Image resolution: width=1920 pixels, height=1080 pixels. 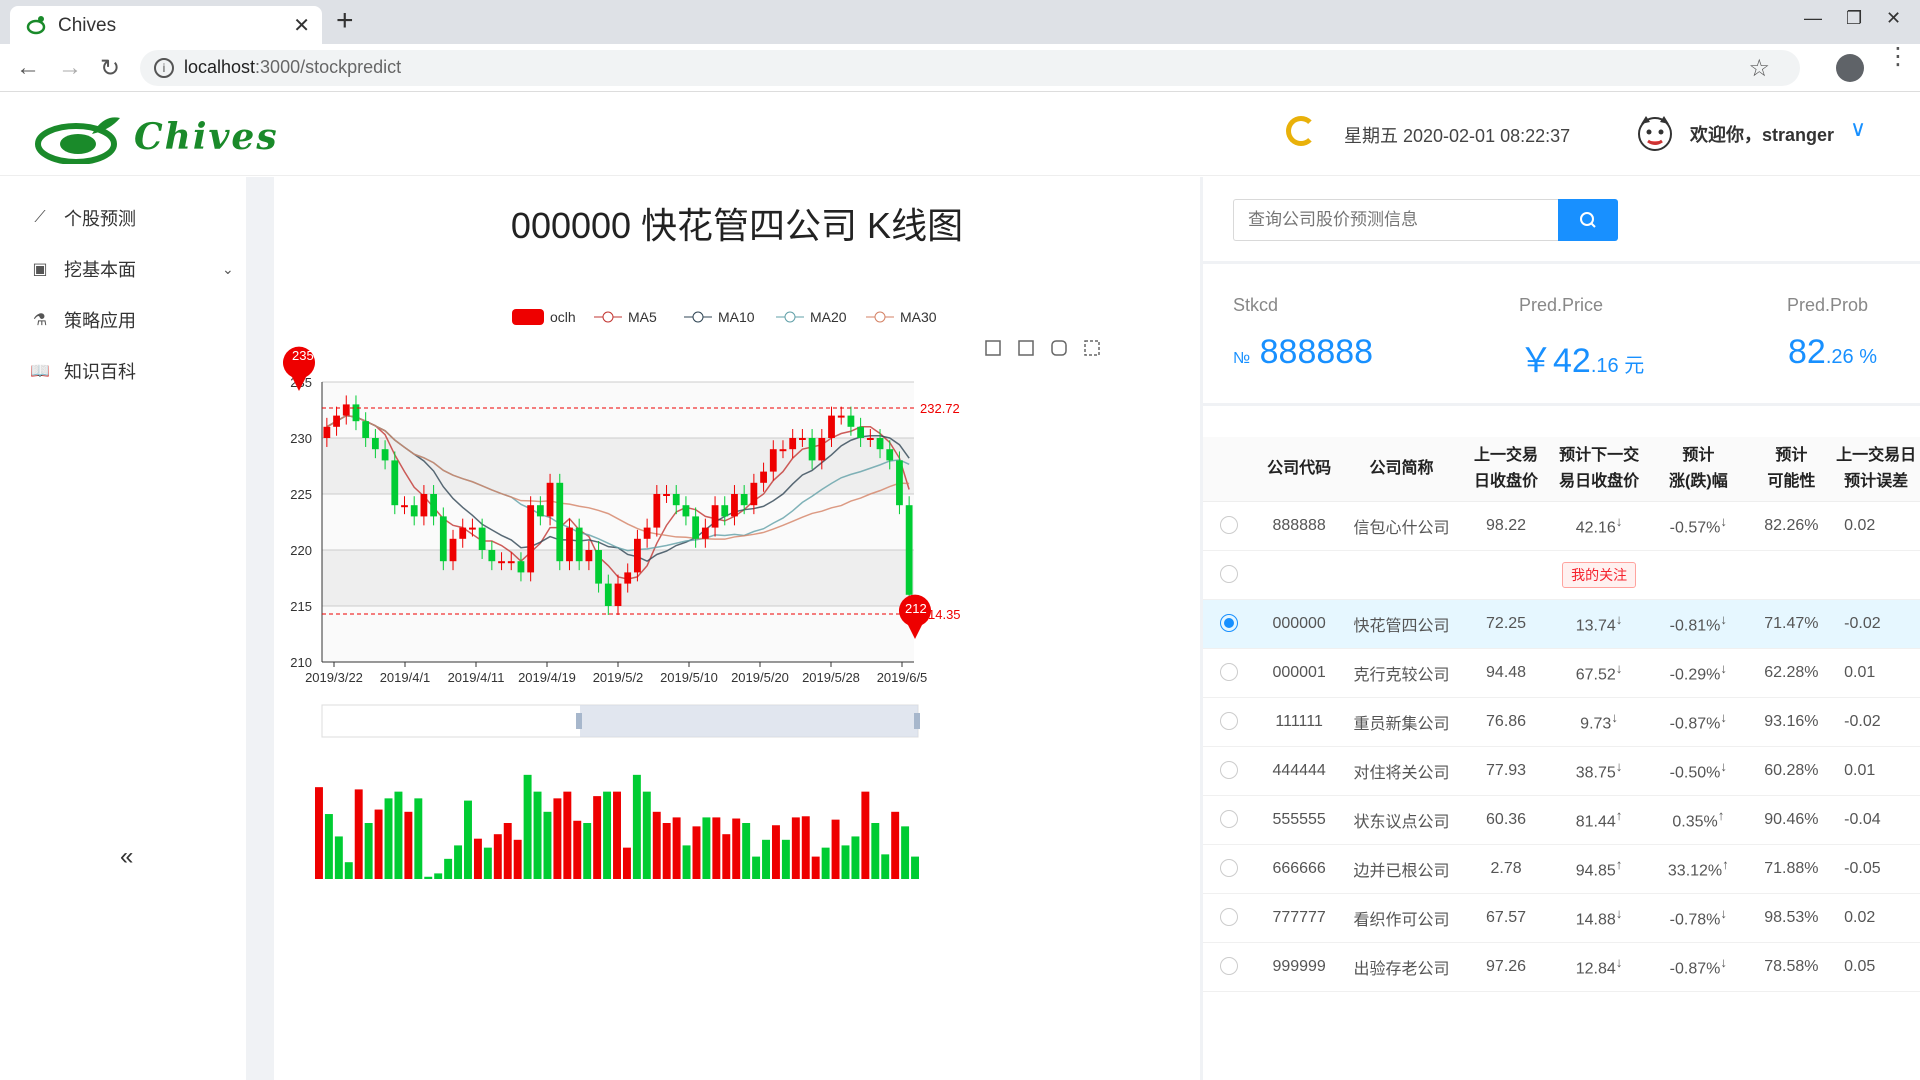 I want to click on sidebar-item-label: 知识百科, so click(x=100, y=372).